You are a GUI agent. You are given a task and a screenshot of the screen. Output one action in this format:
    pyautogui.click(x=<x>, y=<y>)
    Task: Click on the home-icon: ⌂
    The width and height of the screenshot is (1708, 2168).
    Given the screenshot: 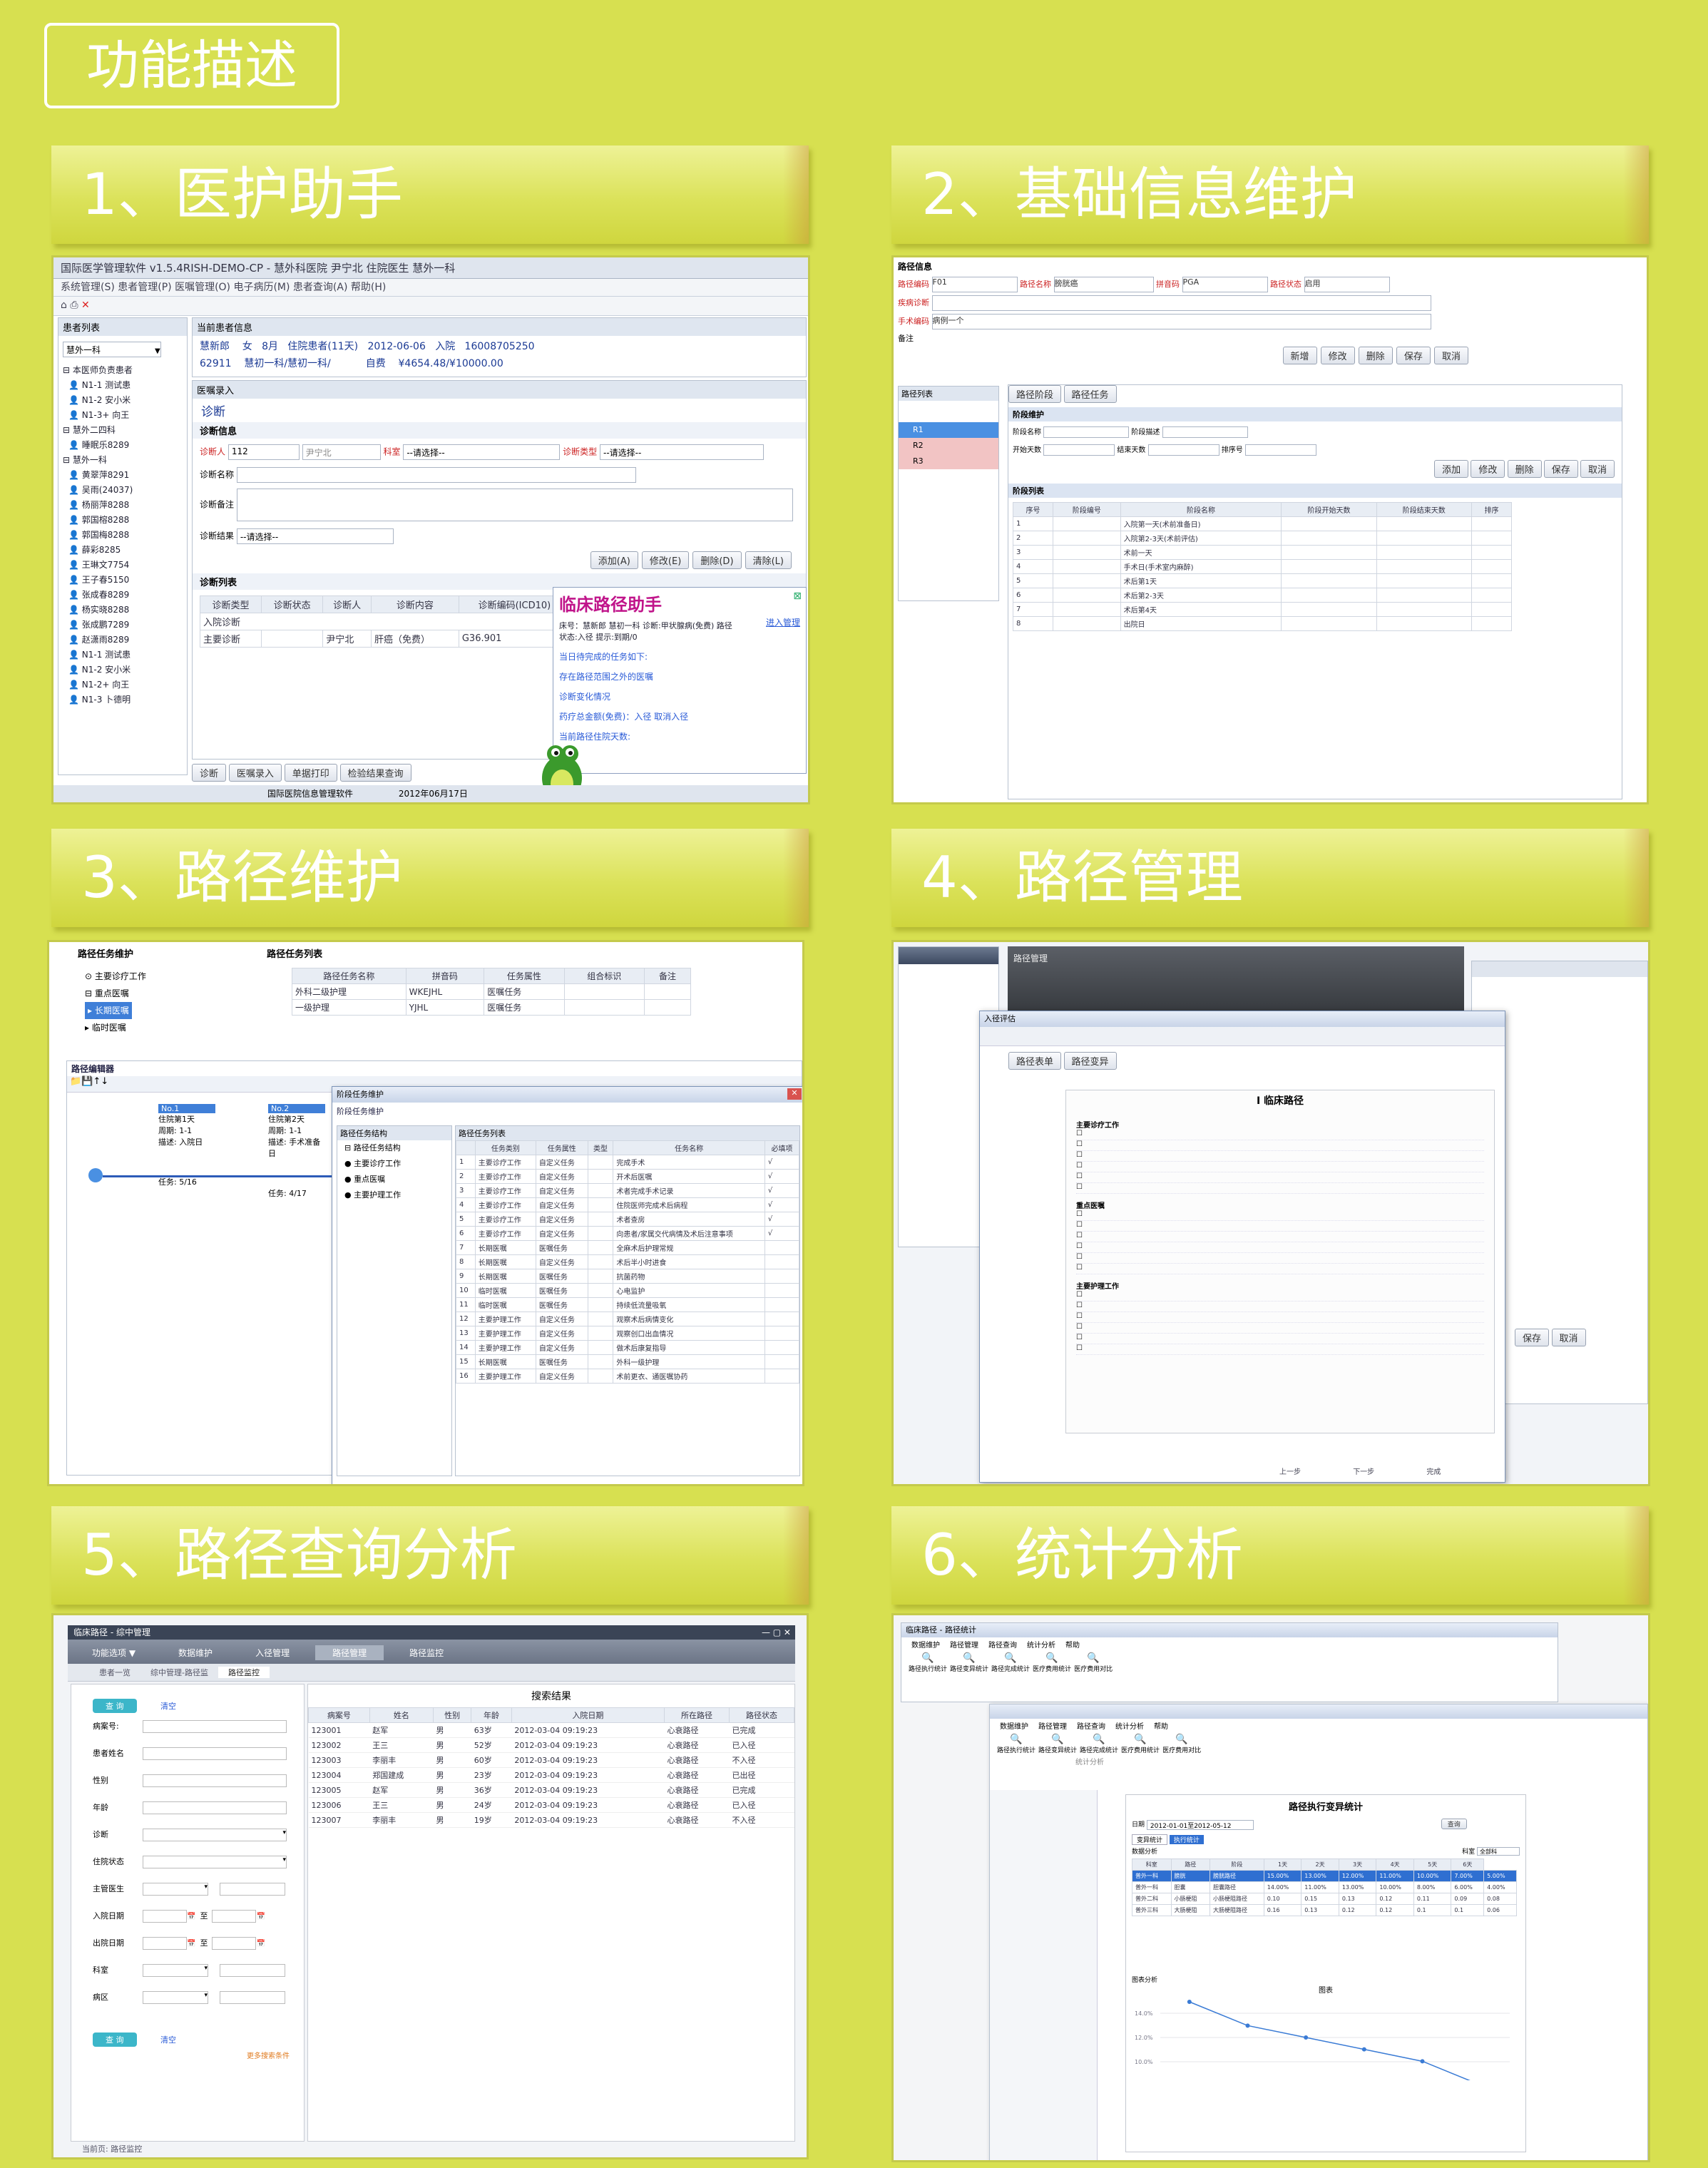 What is the action you would take?
    pyautogui.click(x=64, y=305)
    